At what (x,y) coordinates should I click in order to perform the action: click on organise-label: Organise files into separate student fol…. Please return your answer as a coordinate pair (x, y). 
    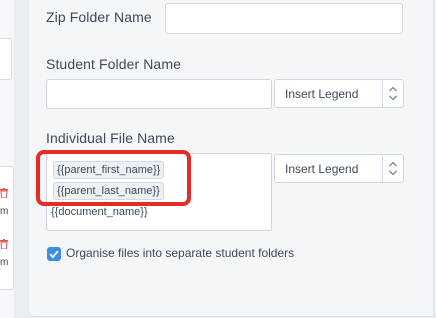
    Looking at the image, I should click on (180, 253).